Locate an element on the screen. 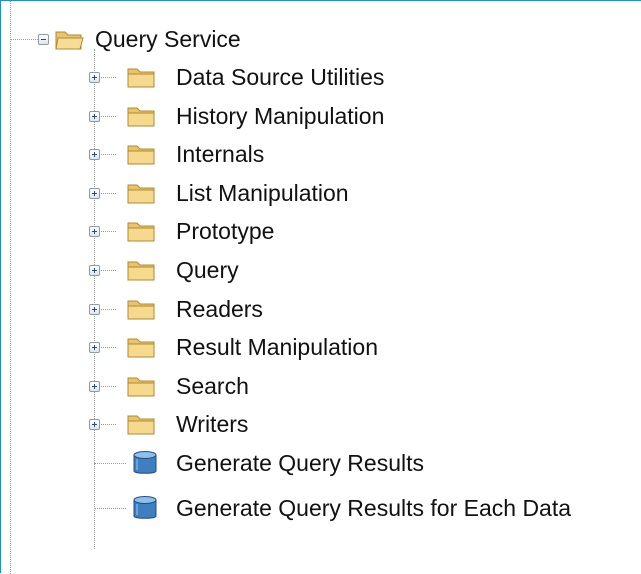 The height and width of the screenshot is (574, 641). tree-node-label: Prototype is located at coordinates (225, 231).